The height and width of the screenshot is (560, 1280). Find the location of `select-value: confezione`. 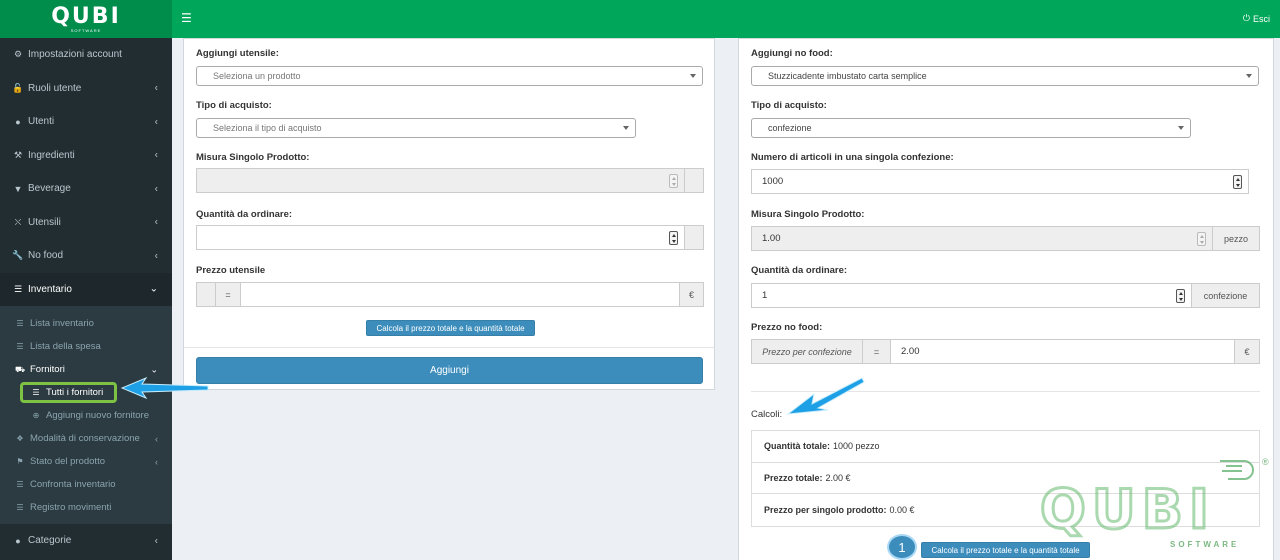

select-value: confezione is located at coordinates (790, 128).